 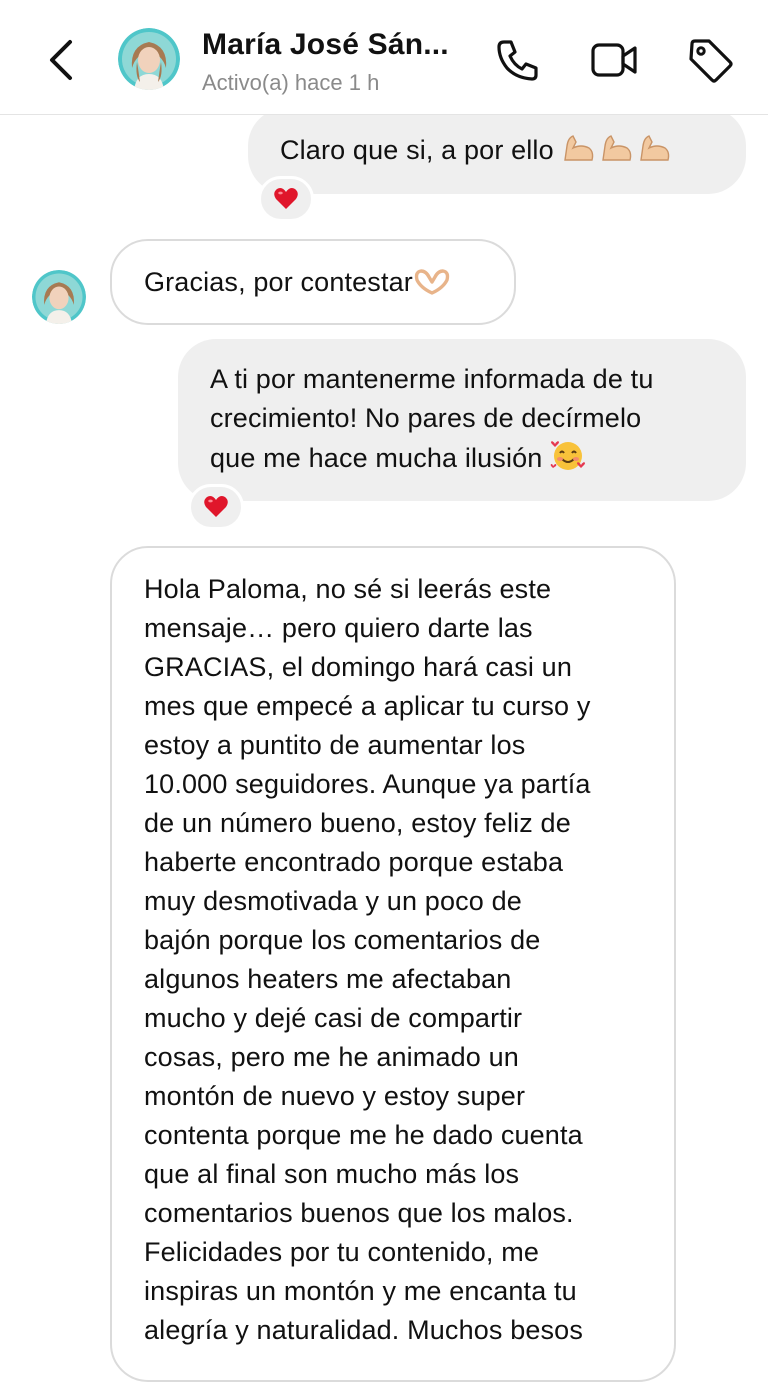 What do you see at coordinates (333, 1018) in the screenshot?
I see `message-line: mucho y dejé casi de compartir` at bounding box center [333, 1018].